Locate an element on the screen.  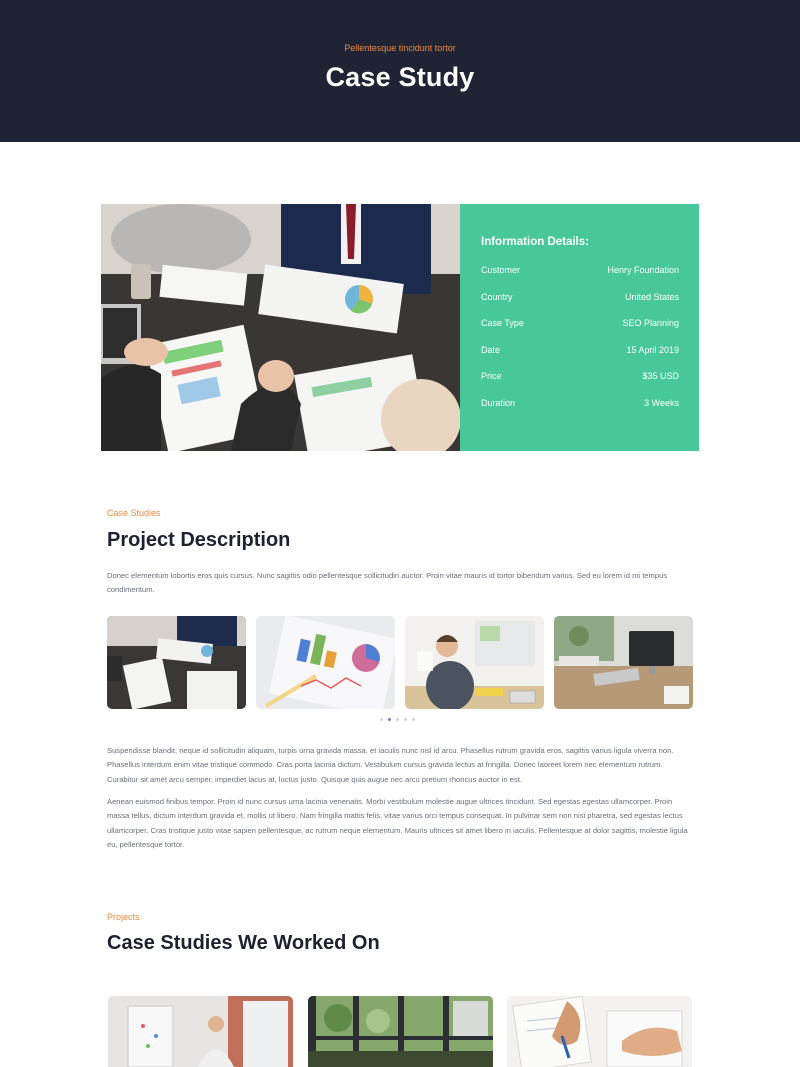
gallery-pagination is located at coordinates (400, 720).